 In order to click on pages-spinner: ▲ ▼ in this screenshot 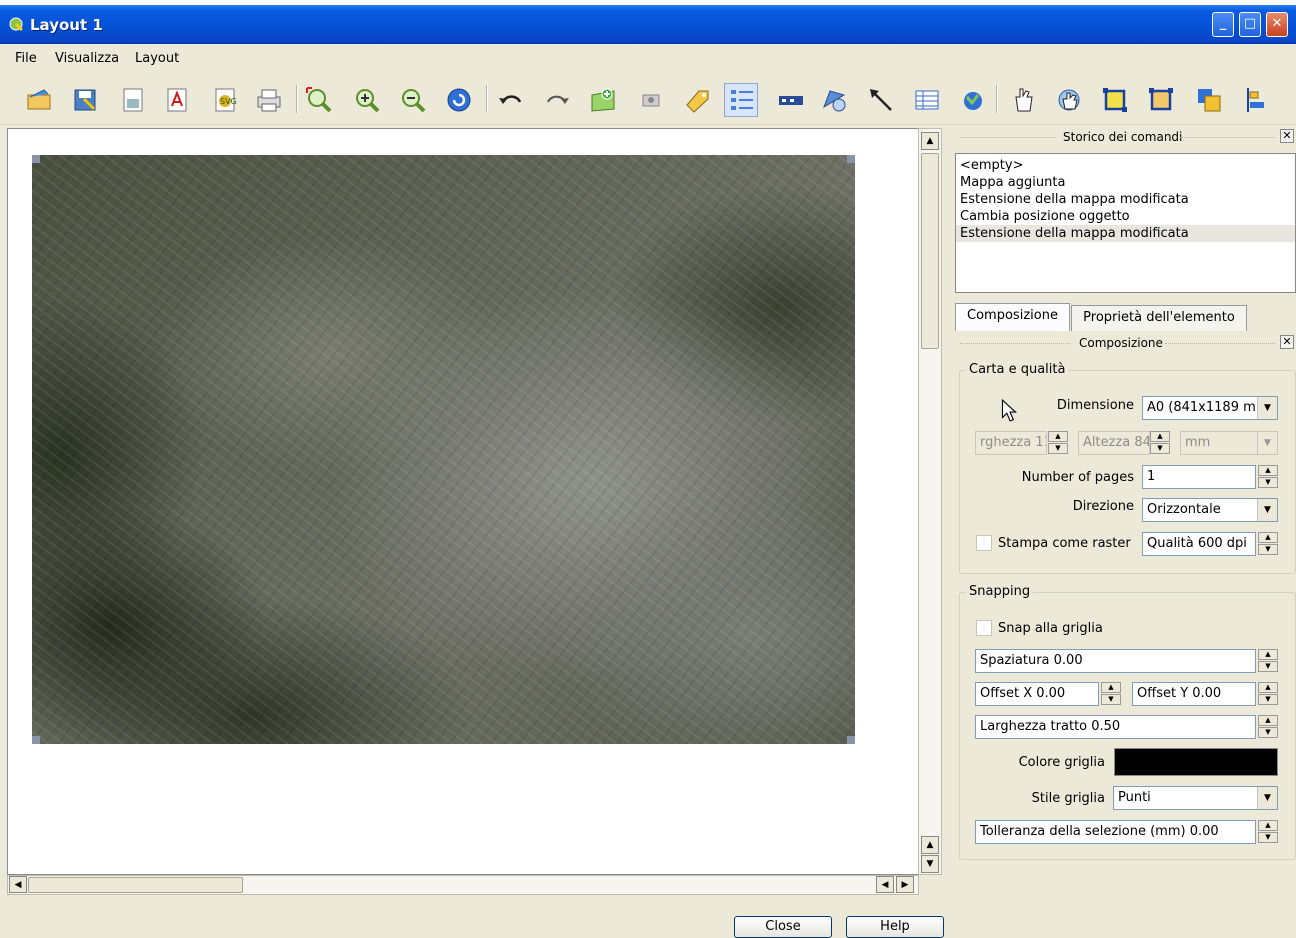, I will do `click(1268, 477)`.